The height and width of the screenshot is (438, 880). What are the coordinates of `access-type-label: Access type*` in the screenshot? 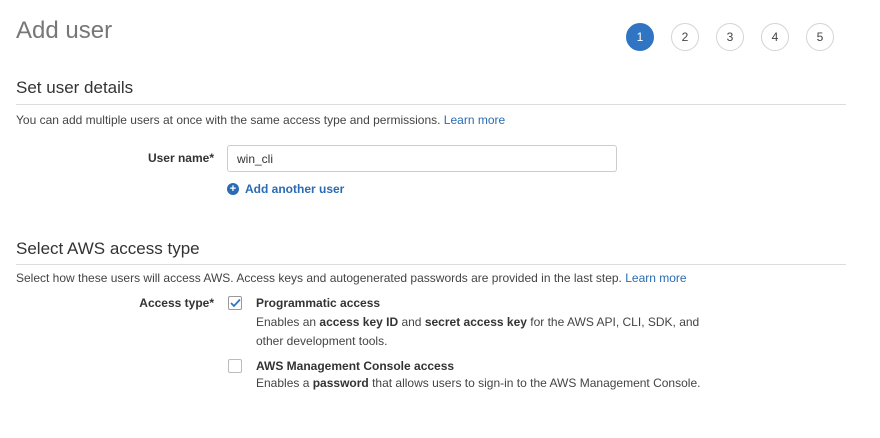 It's located at (176, 303).